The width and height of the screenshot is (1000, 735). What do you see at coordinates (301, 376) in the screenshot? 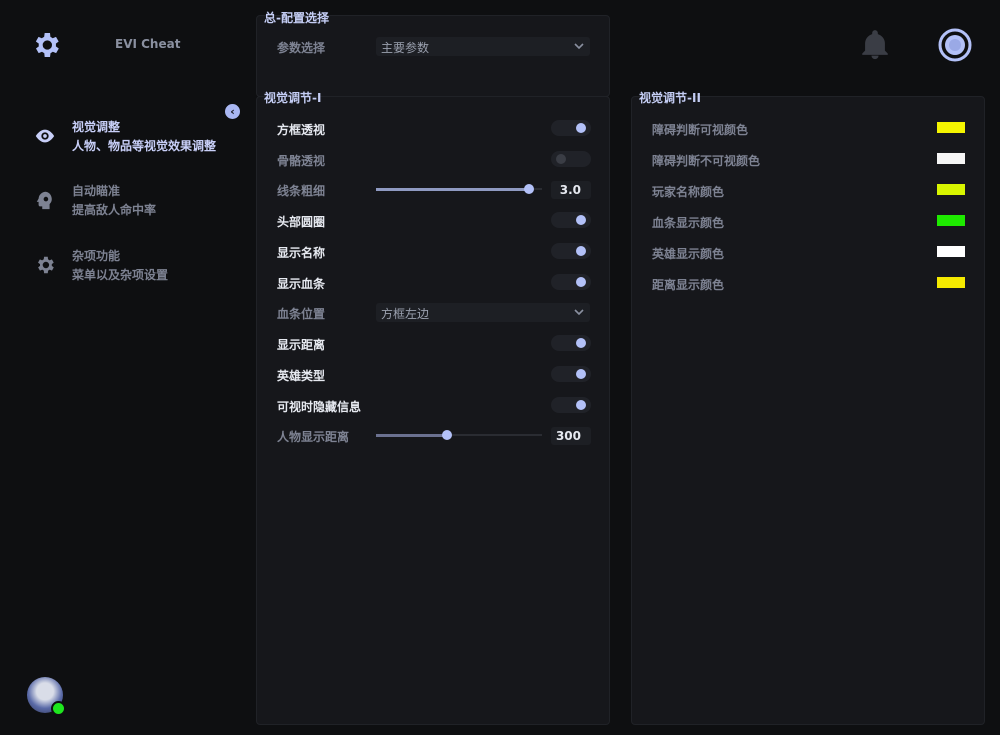
I see `hero-type-label: 英雄类型` at bounding box center [301, 376].